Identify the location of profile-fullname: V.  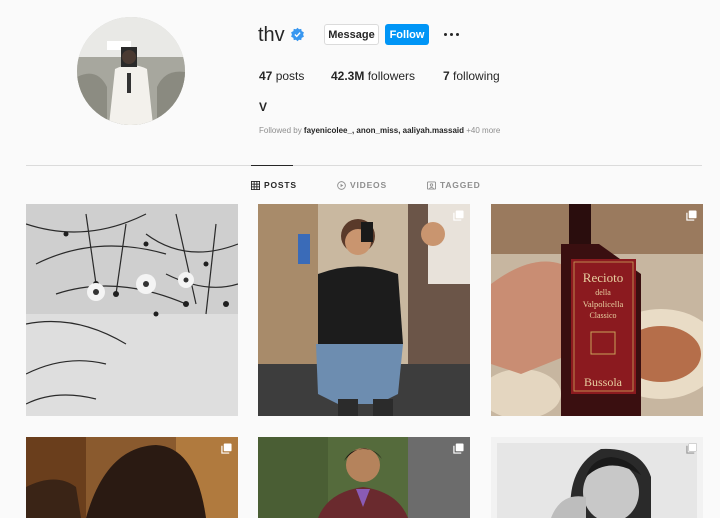
(263, 107).